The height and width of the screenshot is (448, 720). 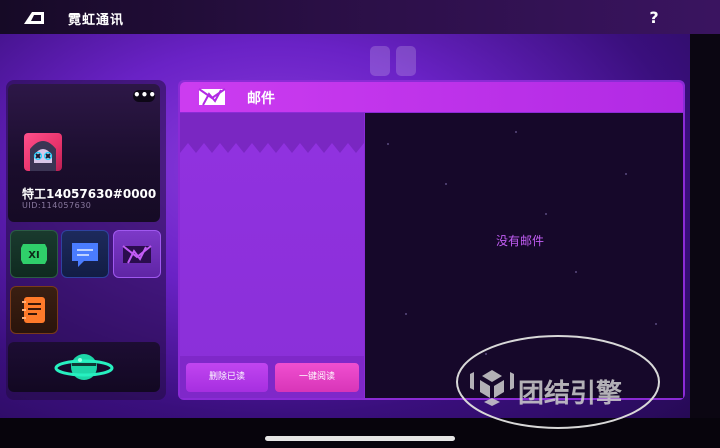 What do you see at coordinates (705, 226) in the screenshot?
I see `background-edge` at bounding box center [705, 226].